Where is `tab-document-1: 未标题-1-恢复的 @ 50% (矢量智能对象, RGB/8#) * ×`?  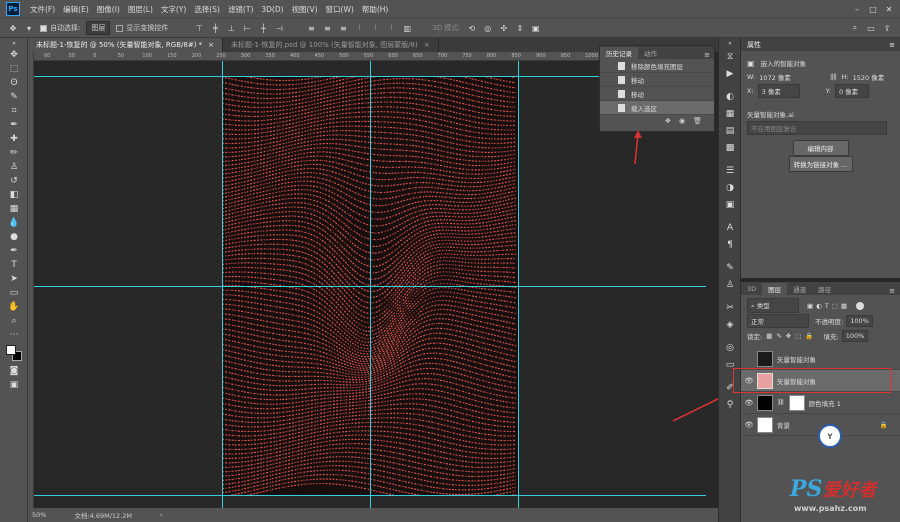
tab-document-1: 未标题-1-恢复的 @ 50% (矢量智能对象, RGB/8#) * × is located at coordinates (126, 45).